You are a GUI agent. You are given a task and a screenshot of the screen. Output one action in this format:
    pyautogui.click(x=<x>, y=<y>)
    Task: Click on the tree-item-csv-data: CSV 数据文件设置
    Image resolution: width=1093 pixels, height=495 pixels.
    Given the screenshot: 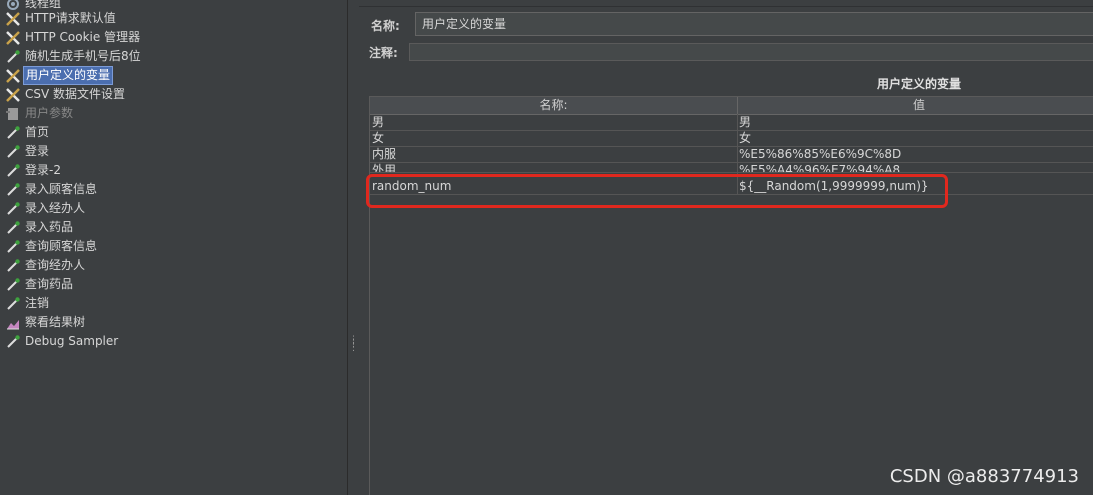 What is the action you would take?
    pyautogui.click(x=63, y=94)
    